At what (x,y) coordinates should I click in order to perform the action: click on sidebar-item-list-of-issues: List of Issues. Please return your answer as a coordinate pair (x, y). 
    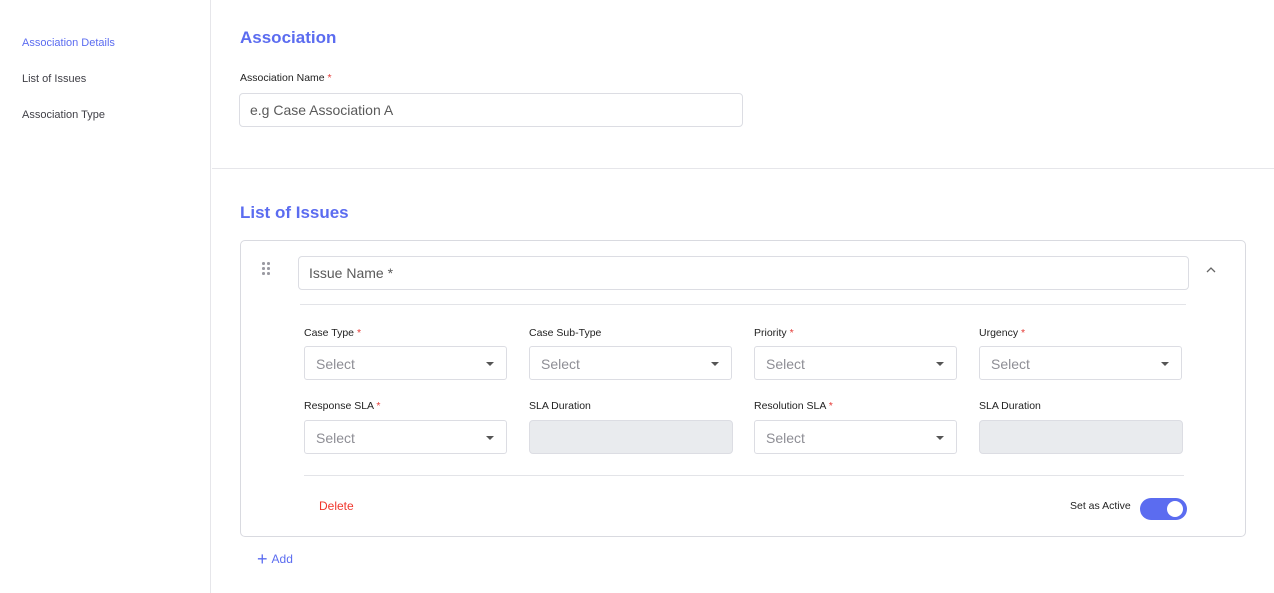
    Looking at the image, I should click on (54, 79).